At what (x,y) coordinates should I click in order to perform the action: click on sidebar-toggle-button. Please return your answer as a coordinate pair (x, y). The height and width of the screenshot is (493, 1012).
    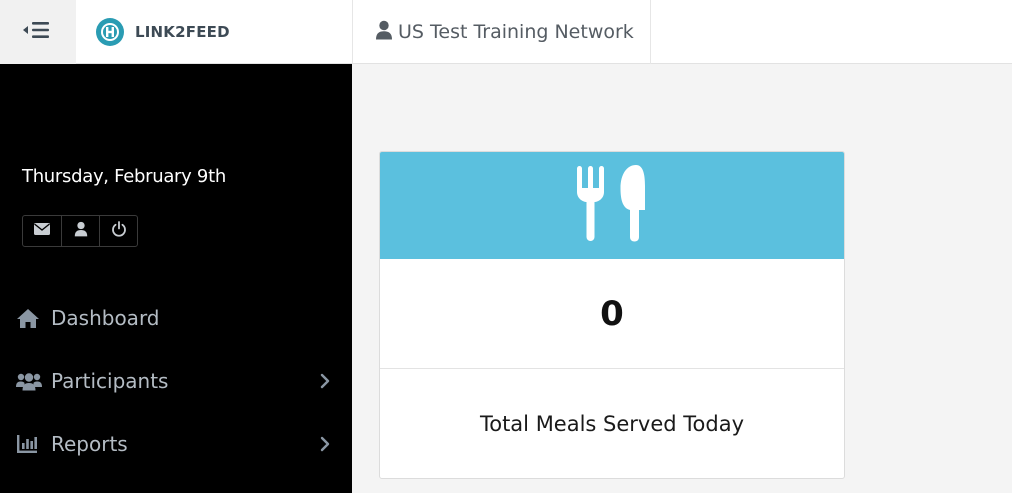
    Looking at the image, I should click on (38, 32).